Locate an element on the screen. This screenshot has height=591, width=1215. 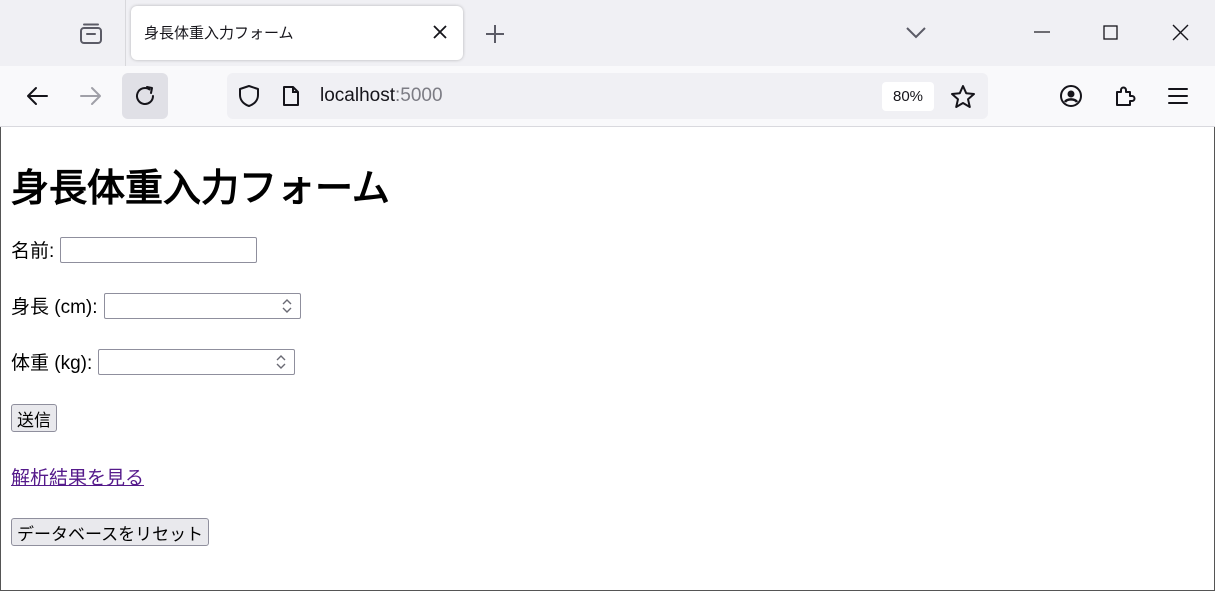
back-button is located at coordinates (37, 96).